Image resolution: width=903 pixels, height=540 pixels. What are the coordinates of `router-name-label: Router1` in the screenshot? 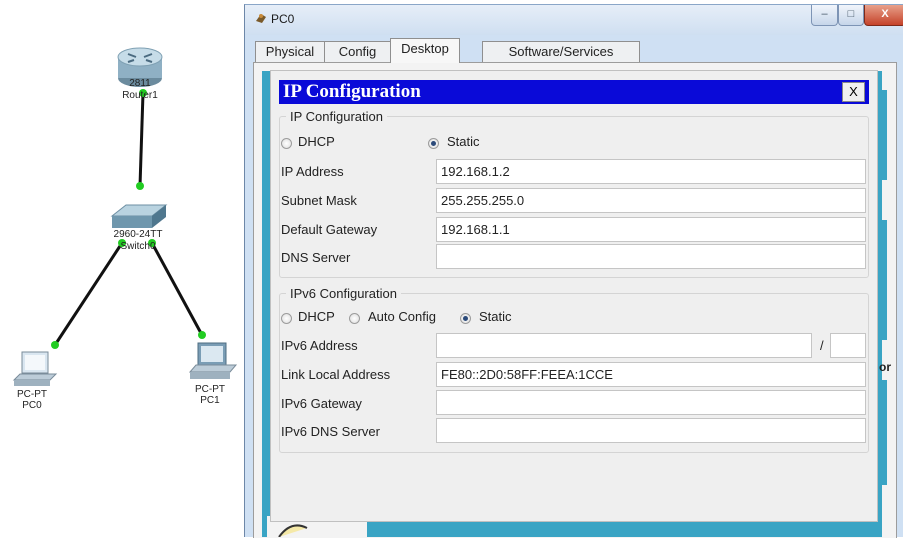 It's located at (140, 95).